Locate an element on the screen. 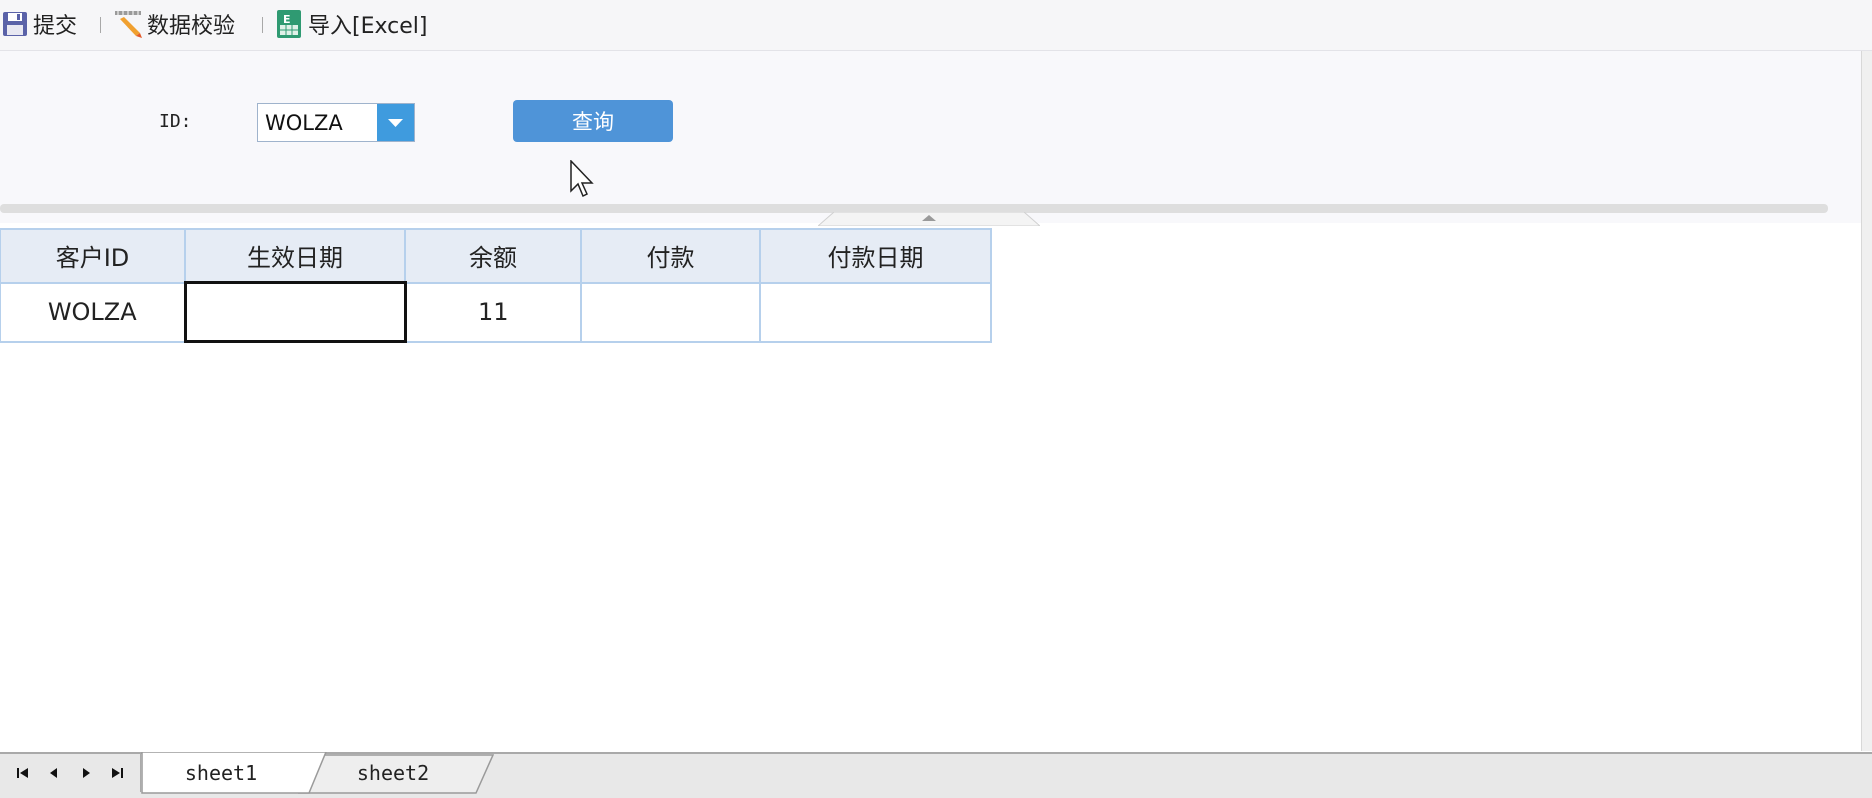  column-header-payment-date: 付款日期 is located at coordinates (875, 256).